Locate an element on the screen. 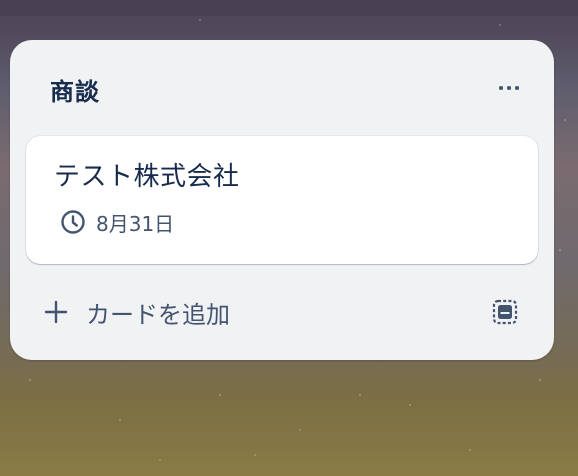 Image resolution: width=578 pixels, height=476 pixels. create-from-template-button is located at coordinates (505, 312).